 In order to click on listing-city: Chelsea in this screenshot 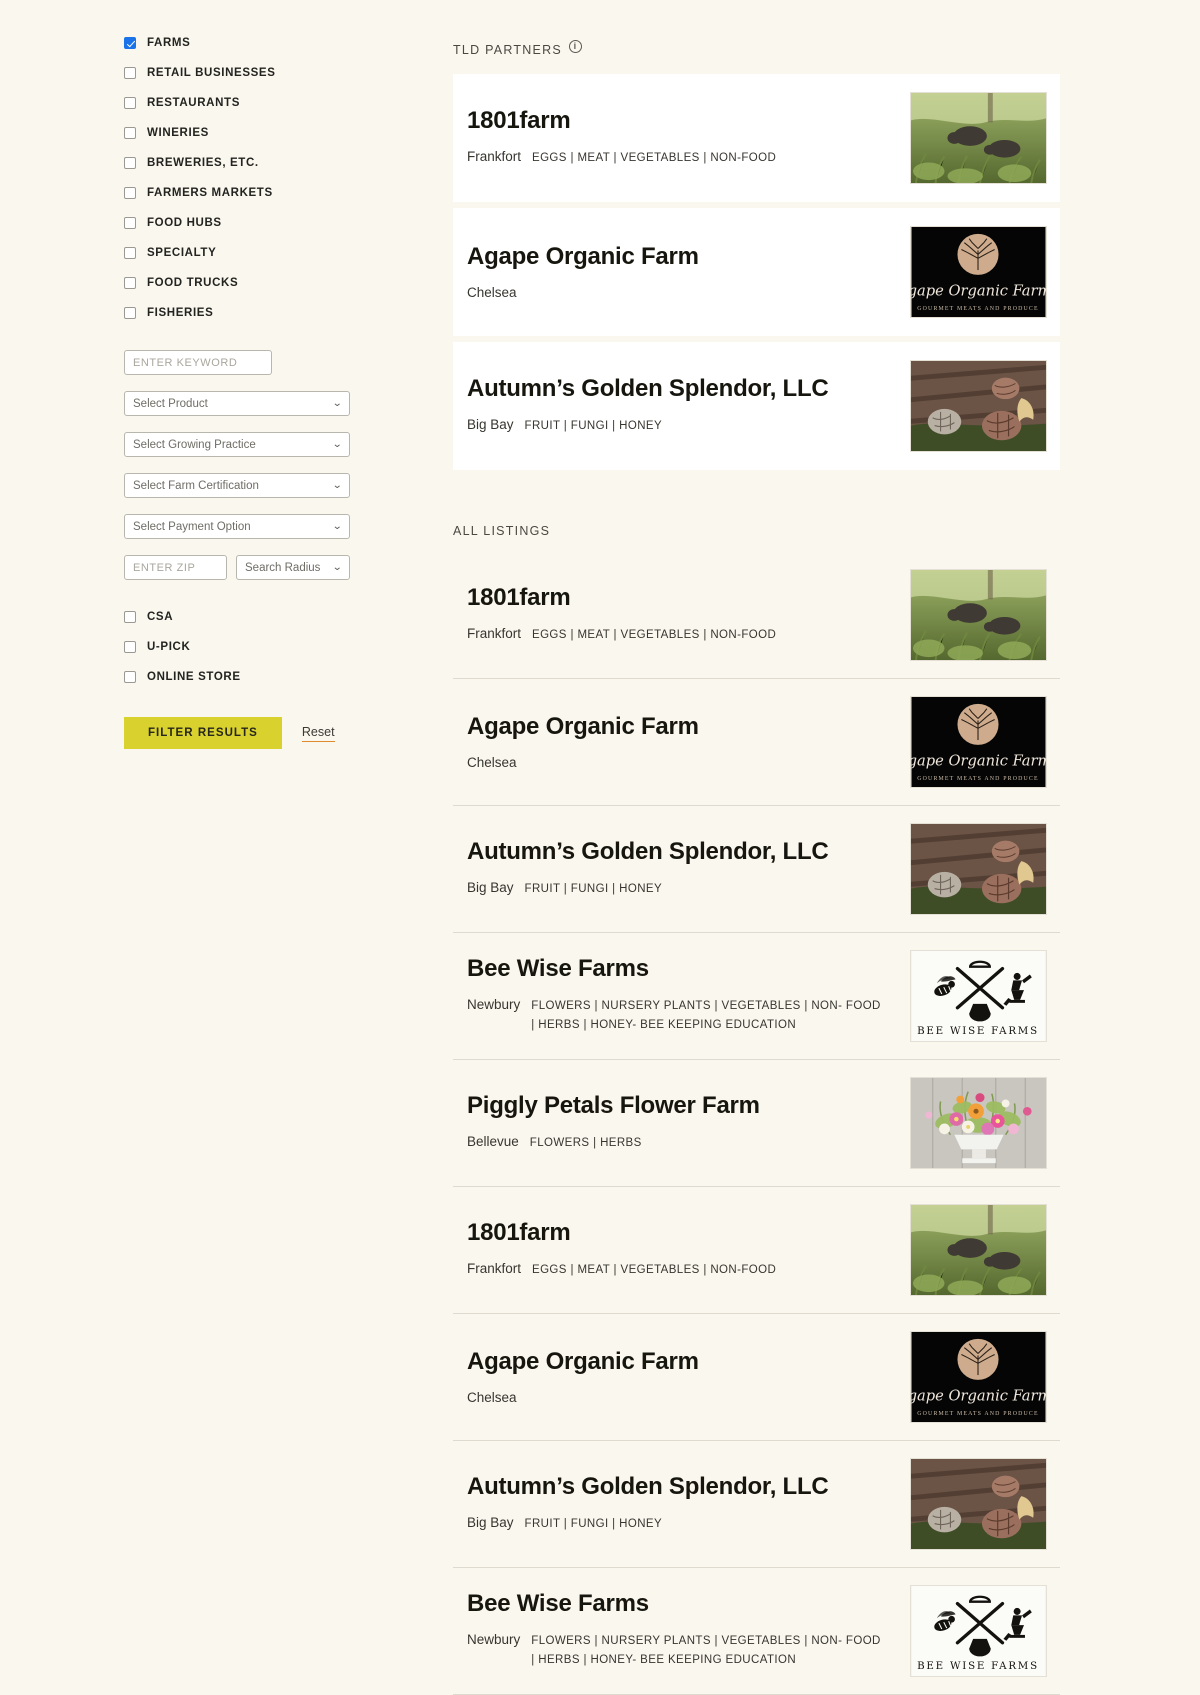, I will do `click(492, 762)`.